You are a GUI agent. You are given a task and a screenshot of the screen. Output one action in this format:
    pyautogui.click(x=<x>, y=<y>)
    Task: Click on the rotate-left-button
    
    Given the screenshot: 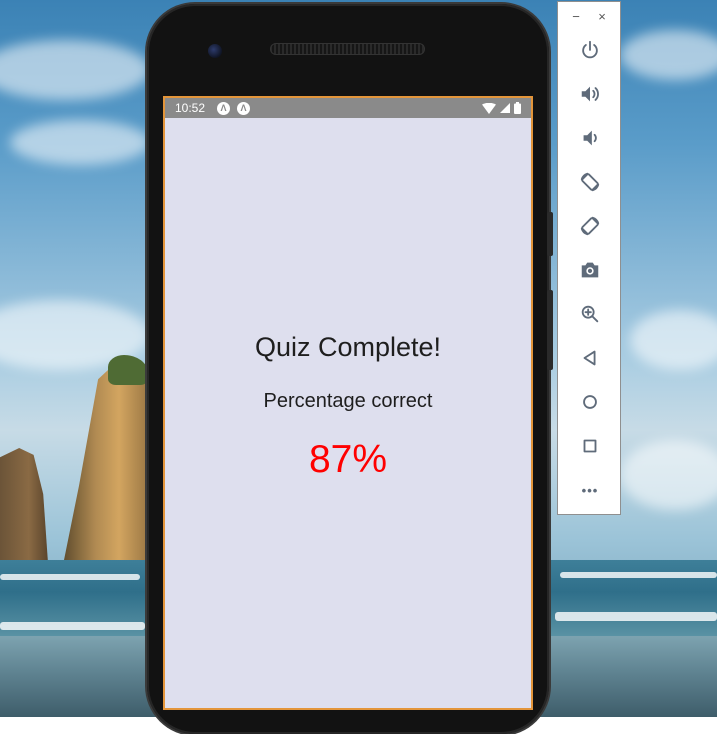 What is the action you would take?
    pyautogui.click(x=590, y=182)
    